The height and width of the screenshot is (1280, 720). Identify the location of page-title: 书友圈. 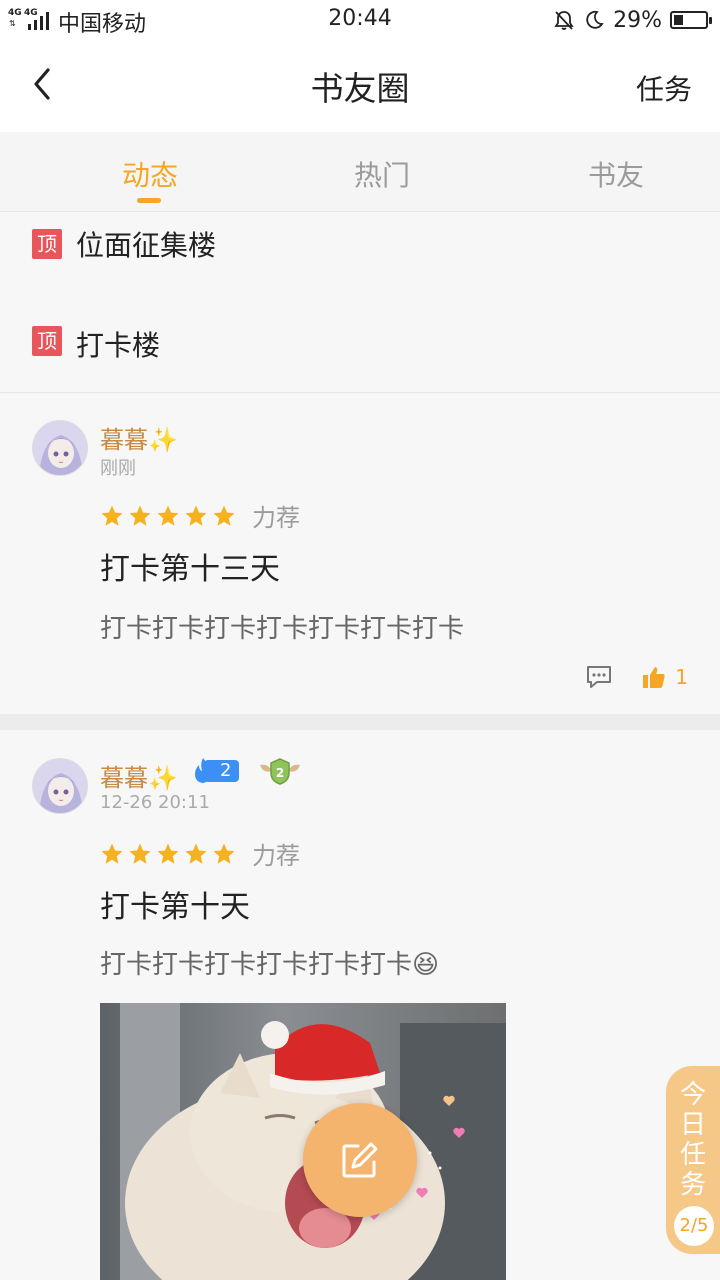
(360, 88).